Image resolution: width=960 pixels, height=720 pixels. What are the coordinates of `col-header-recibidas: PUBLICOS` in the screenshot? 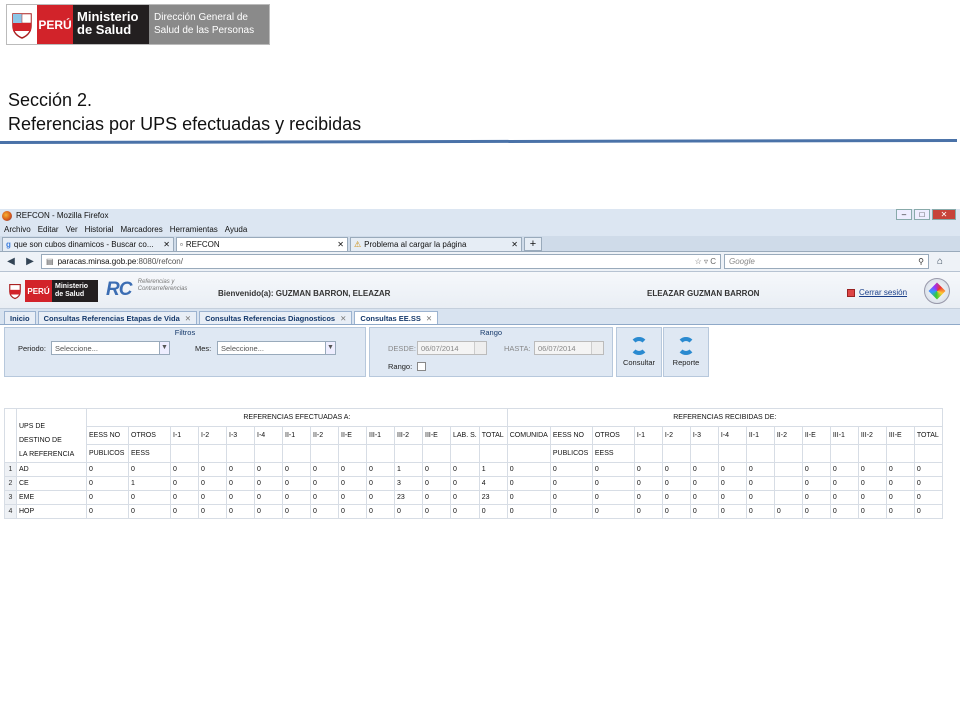 It's located at (571, 453).